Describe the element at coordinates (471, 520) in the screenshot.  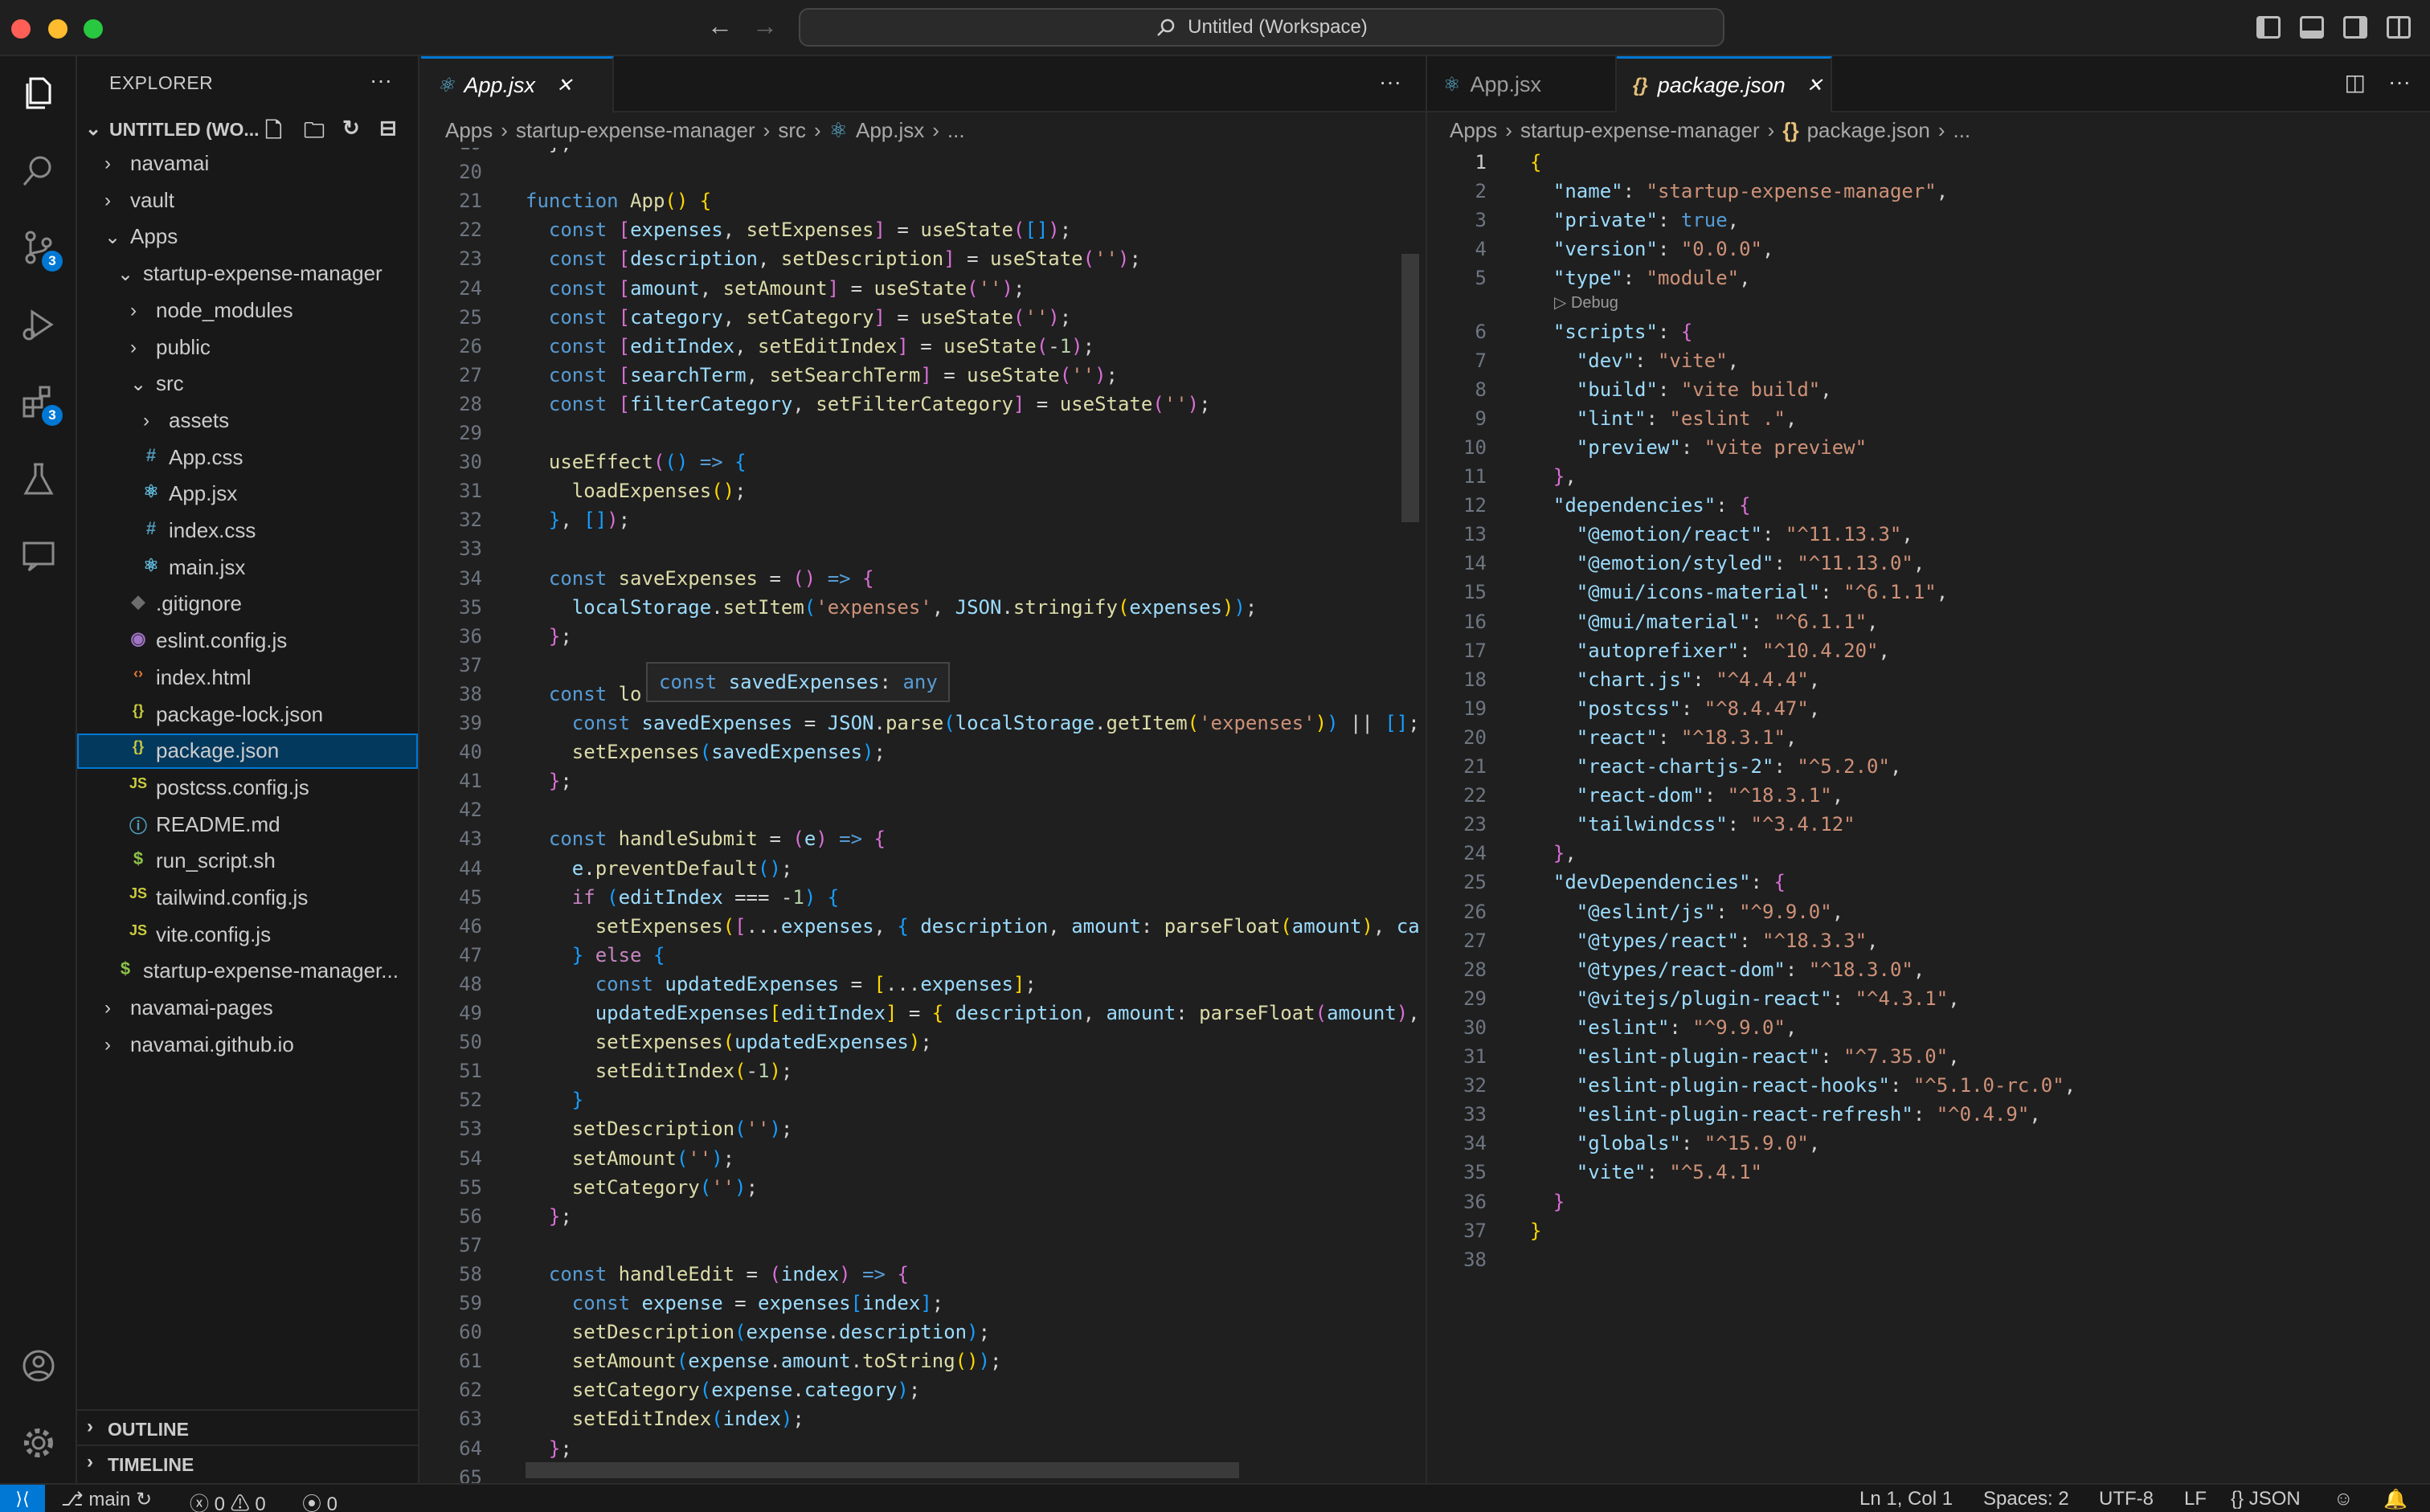
I see `line-number: 32` at that location.